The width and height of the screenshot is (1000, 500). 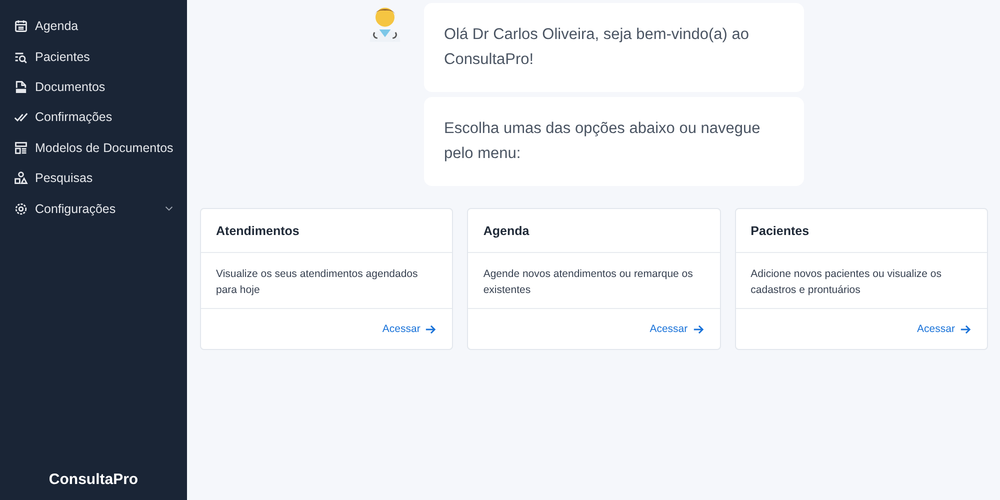 I want to click on card-title: Agenda, so click(x=506, y=231).